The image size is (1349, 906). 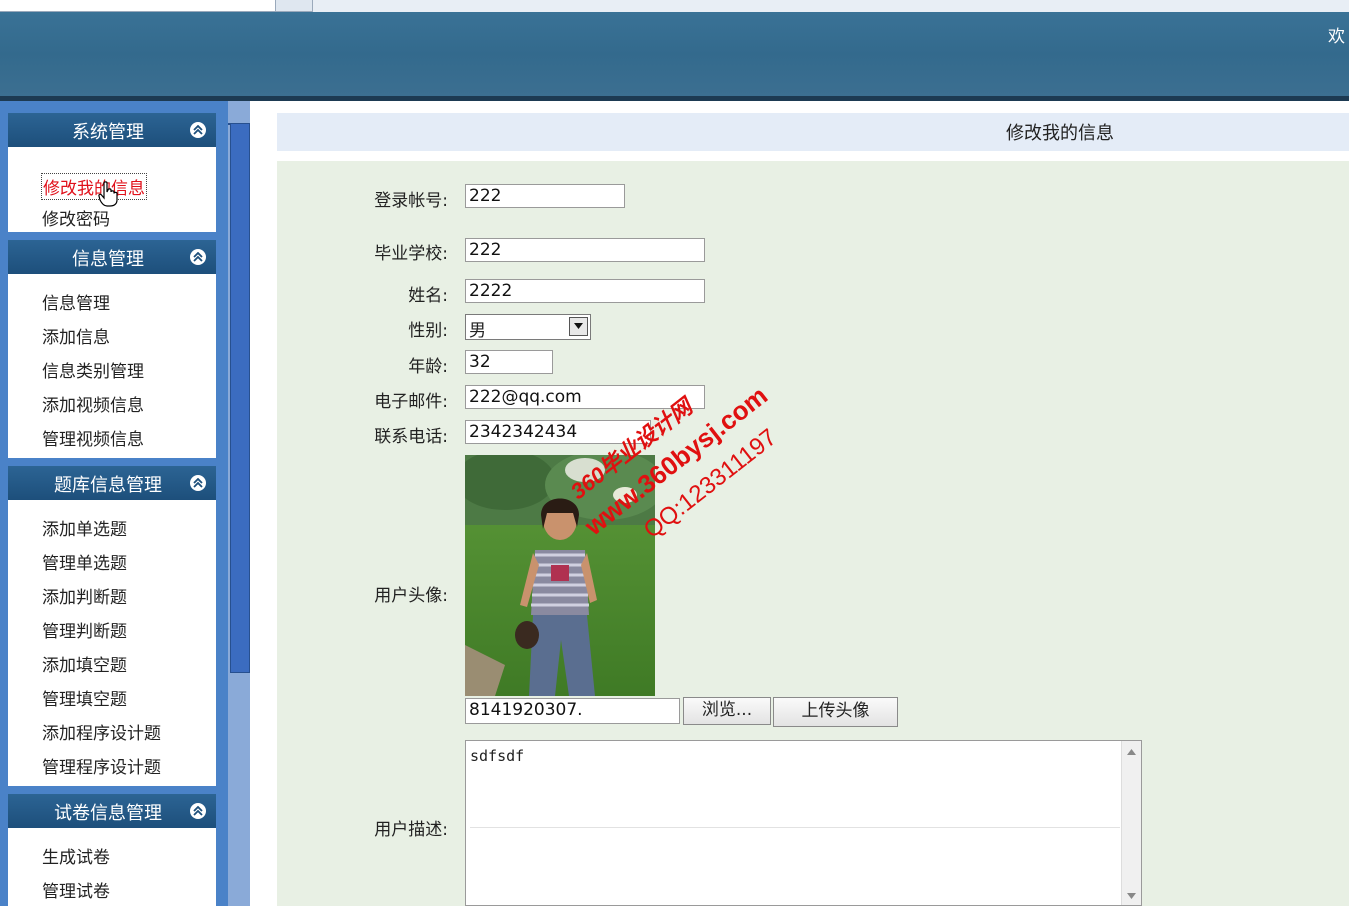 What do you see at coordinates (560, 575) in the screenshot?
I see `avatar-image` at bounding box center [560, 575].